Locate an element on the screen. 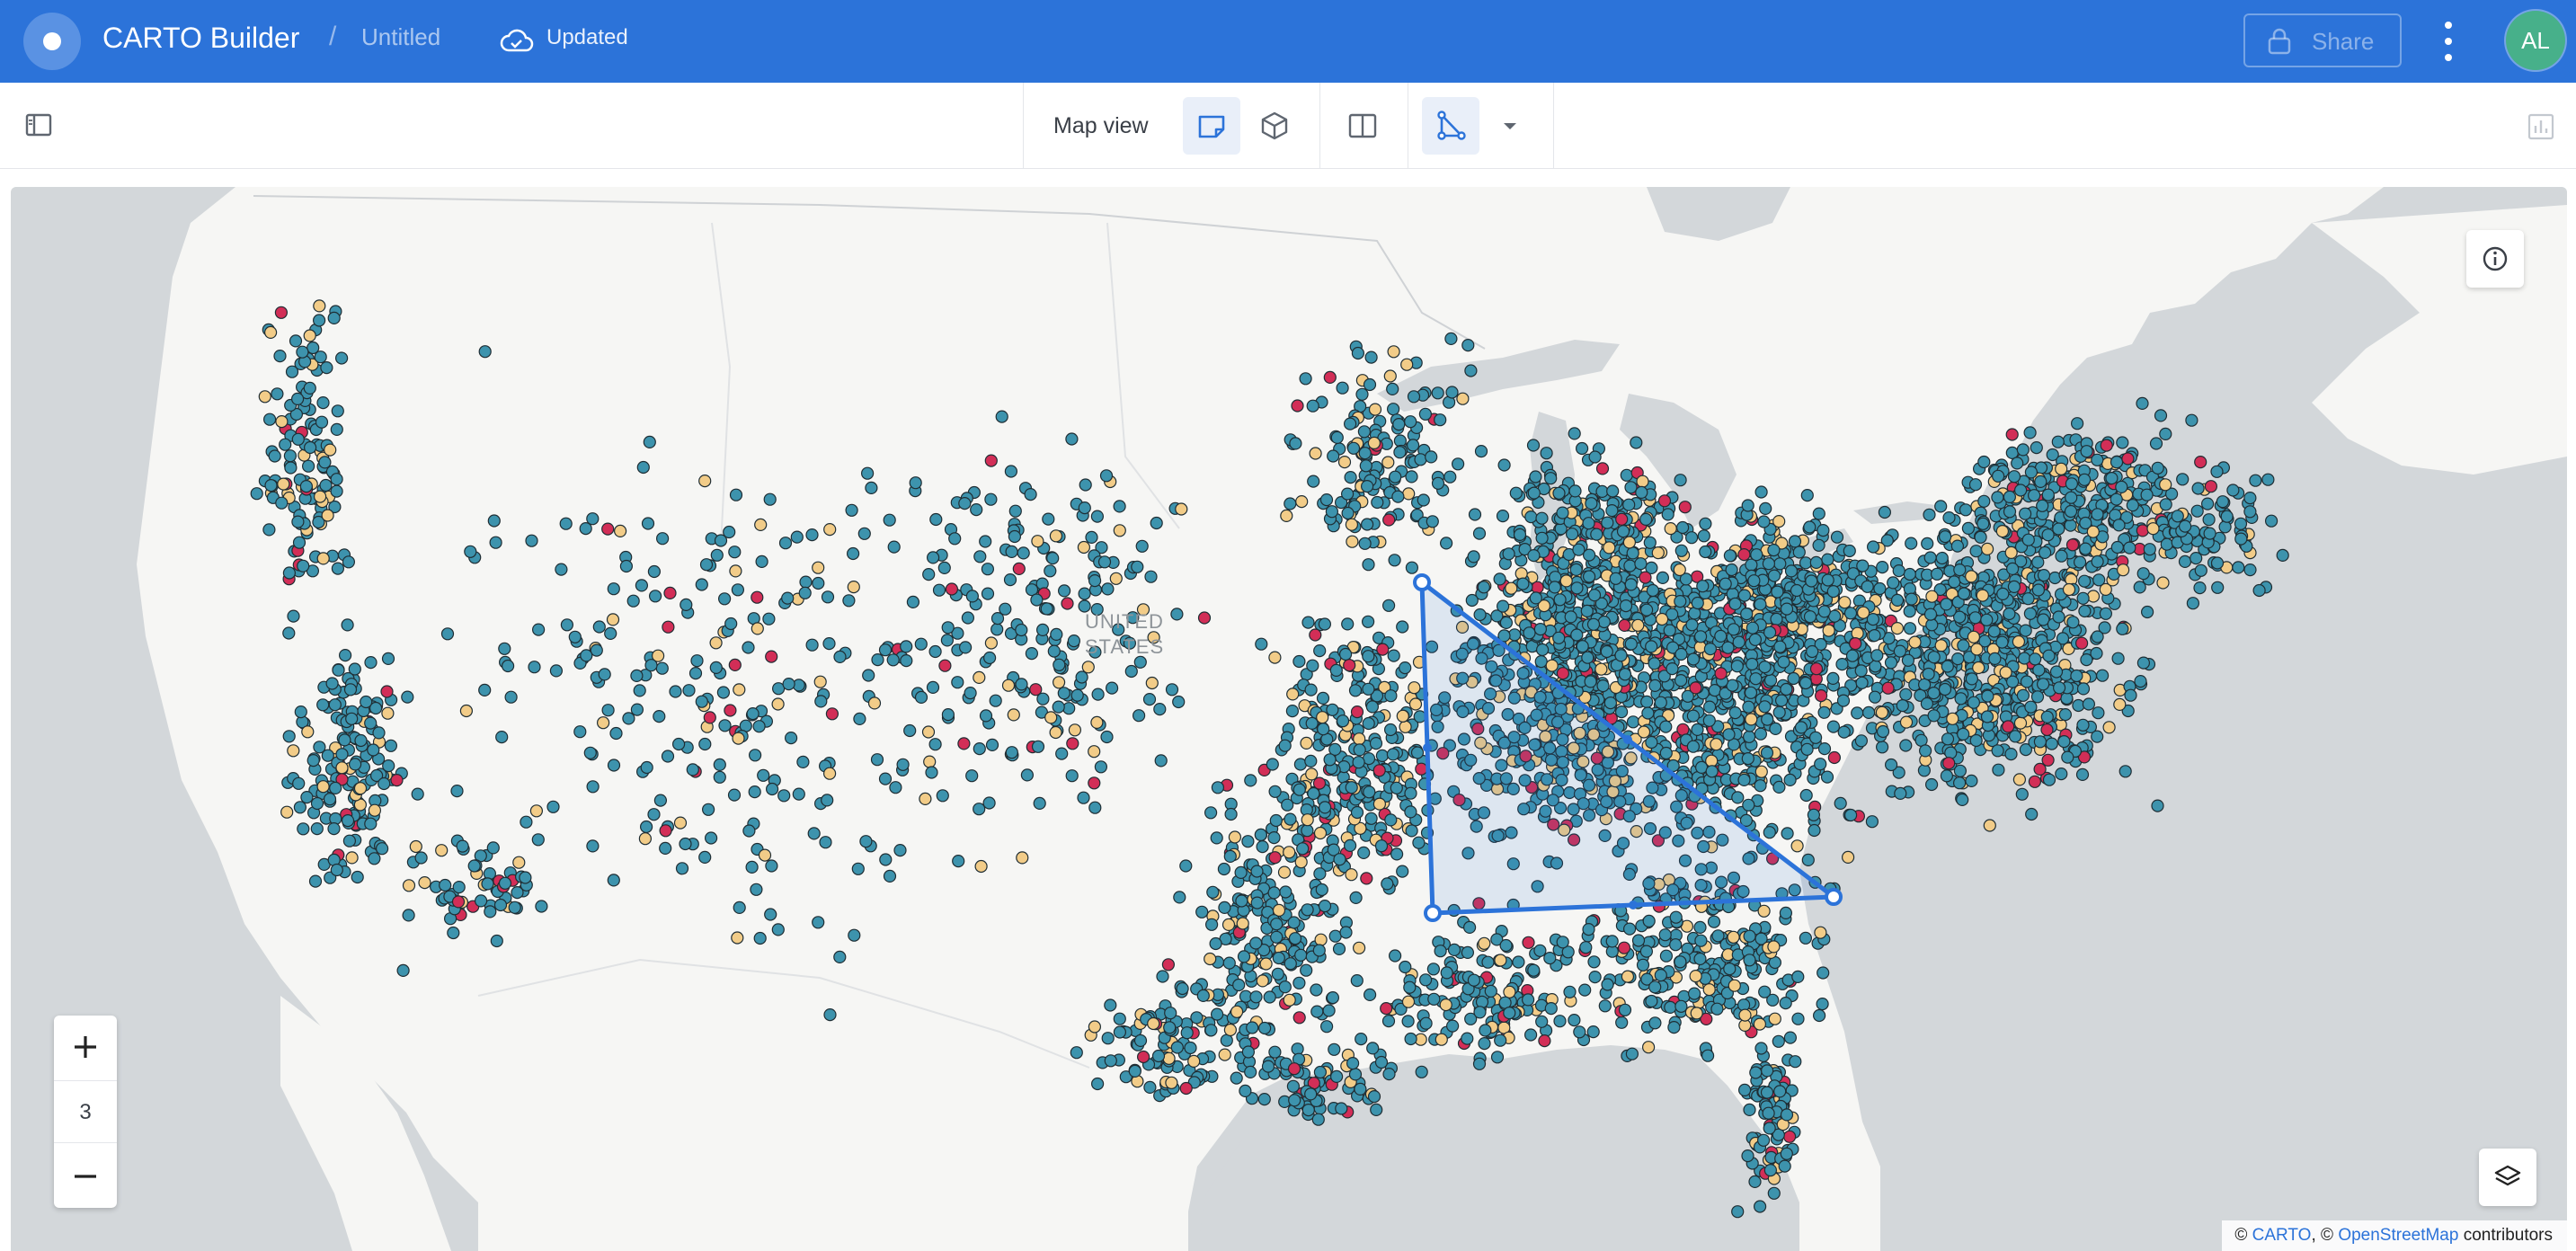 The height and width of the screenshot is (1251, 2576). user-avatar: AL is located at coordinates (2535, 40).